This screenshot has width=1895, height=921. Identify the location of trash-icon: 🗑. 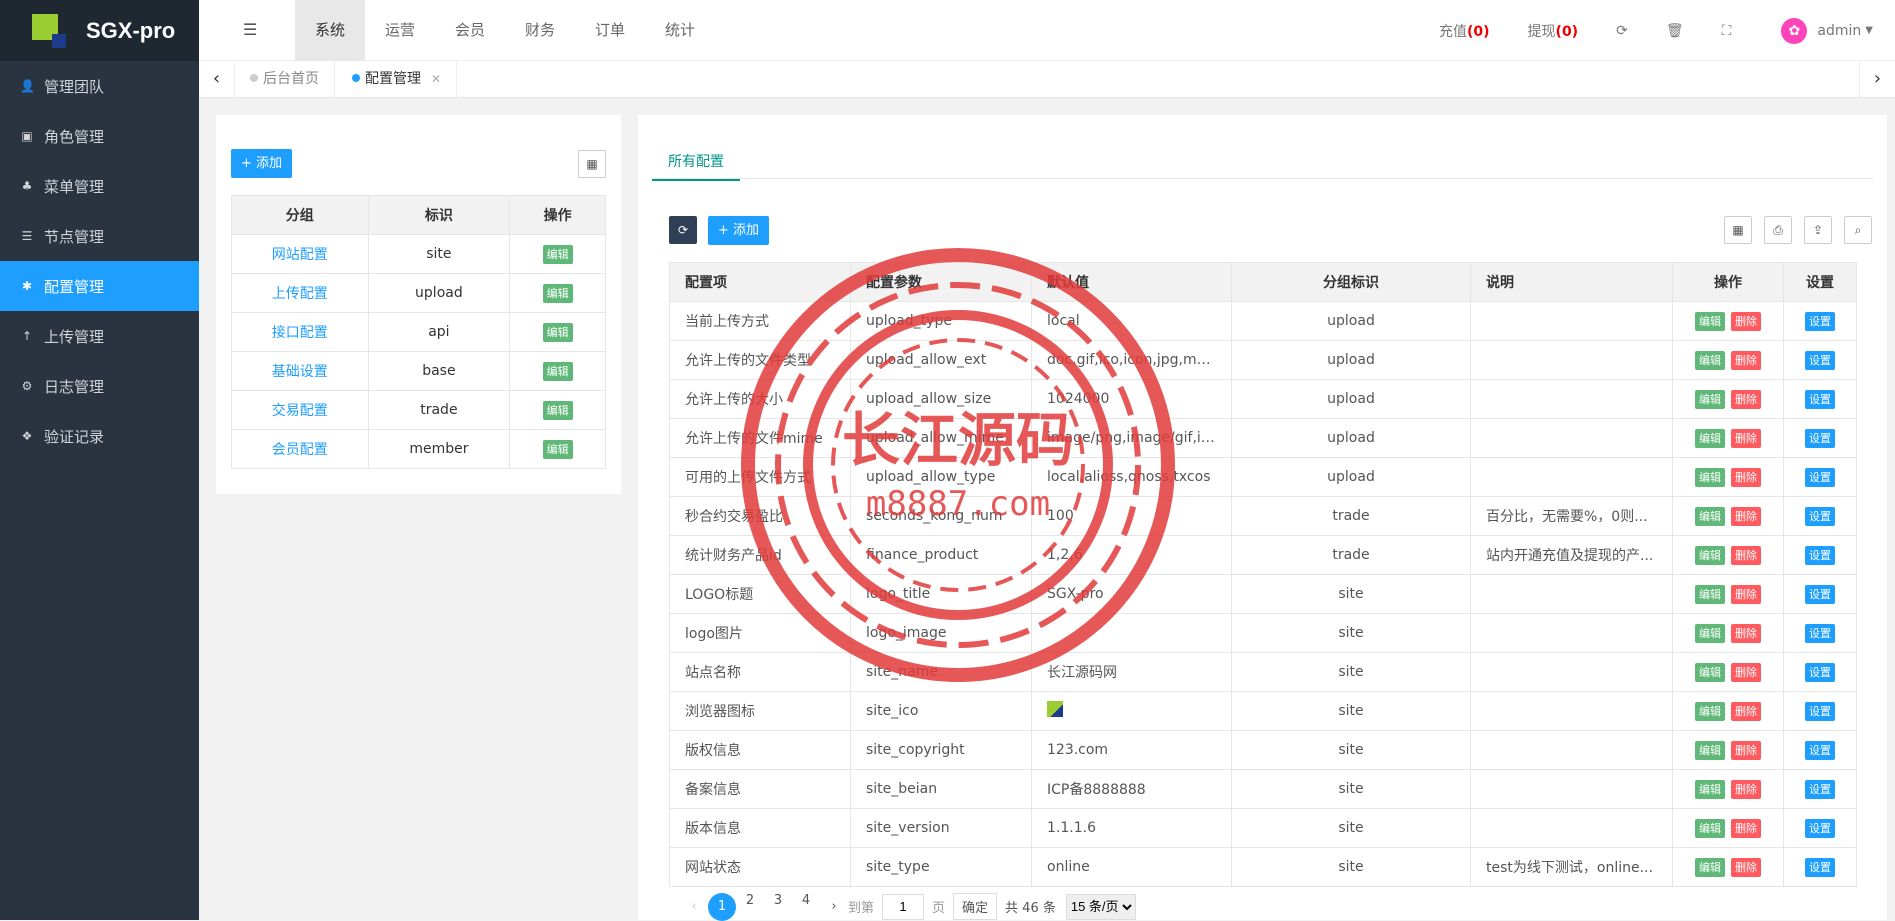
(1675, 31).